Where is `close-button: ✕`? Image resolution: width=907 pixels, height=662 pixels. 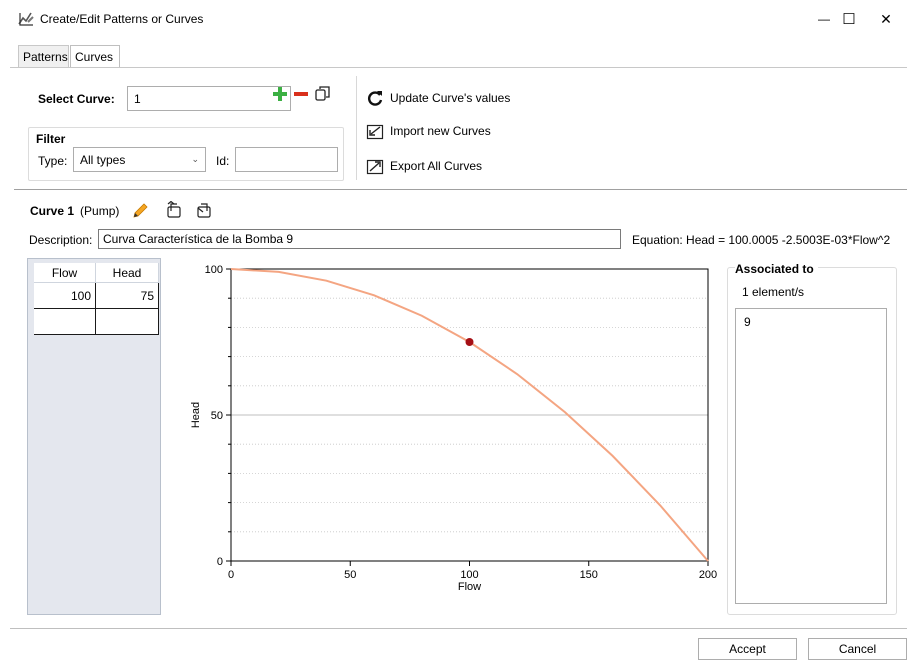
close-button: ✕ is located at coordinates (886, 19).